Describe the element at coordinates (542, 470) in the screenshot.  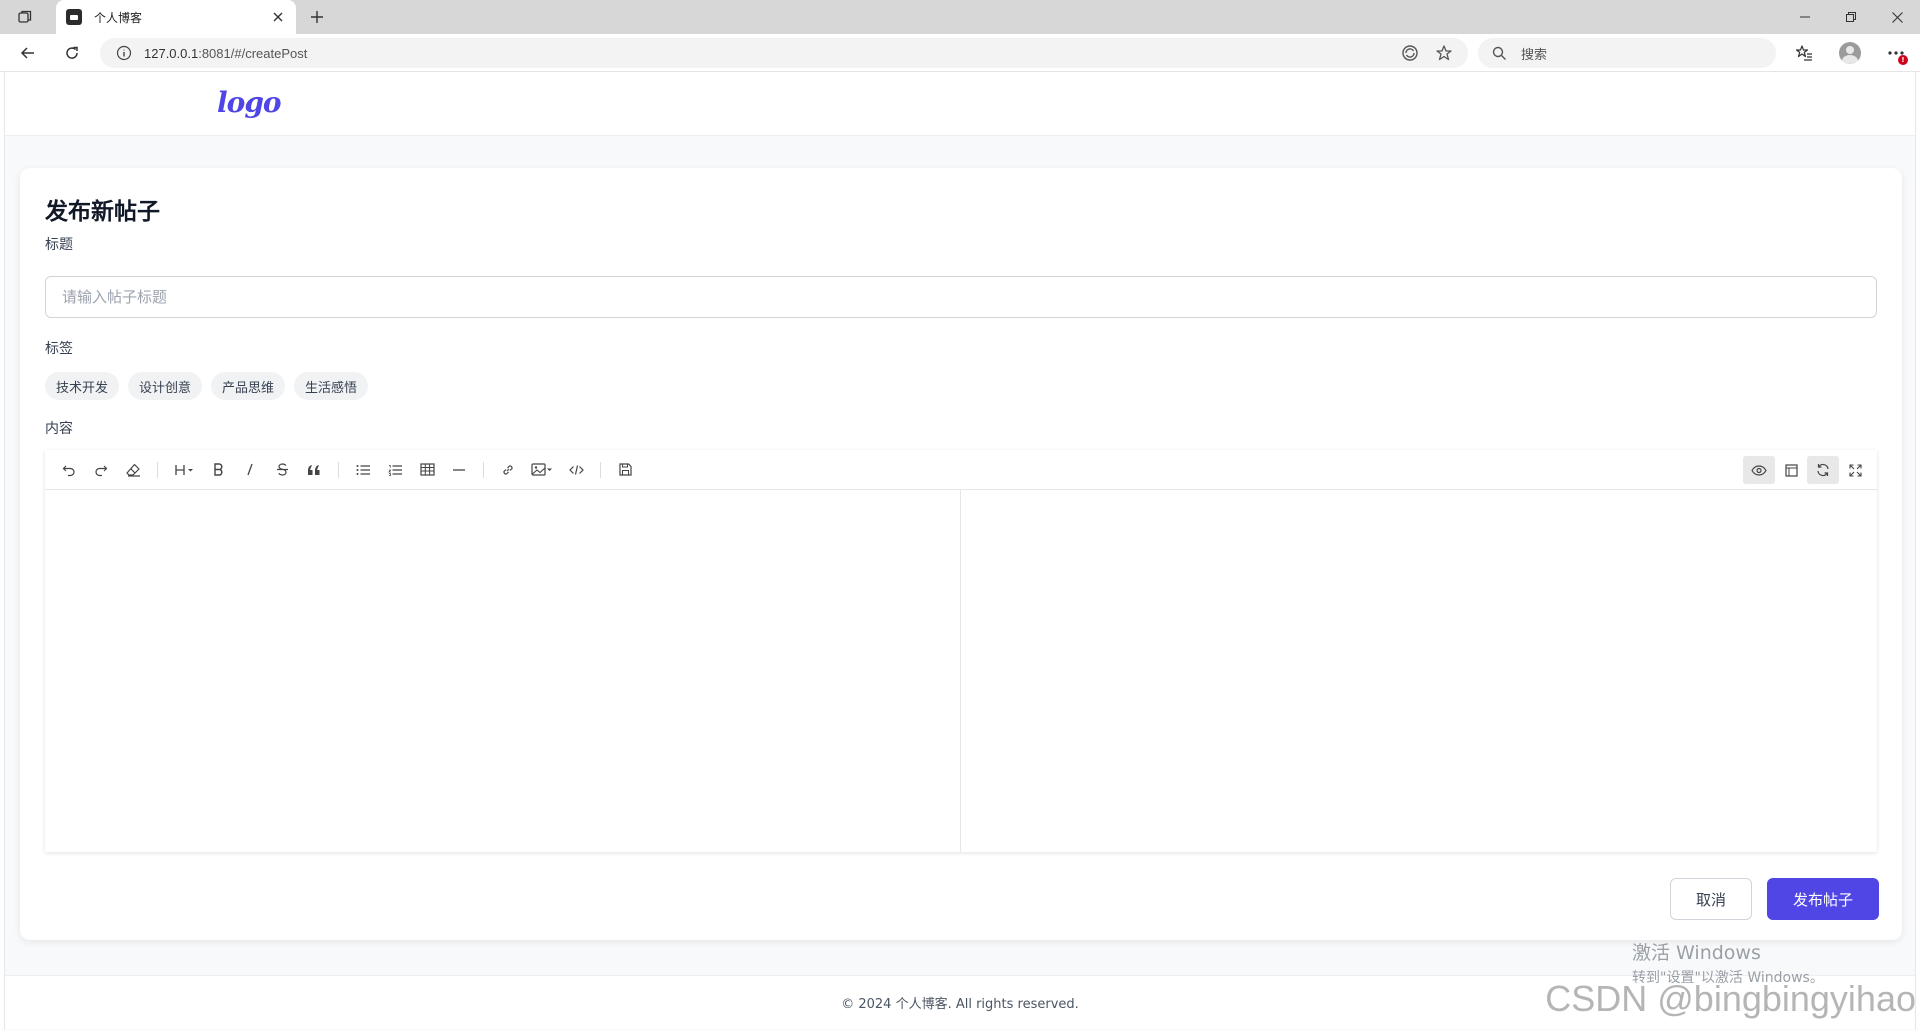
I see `image-dropdown-icon` at that location.